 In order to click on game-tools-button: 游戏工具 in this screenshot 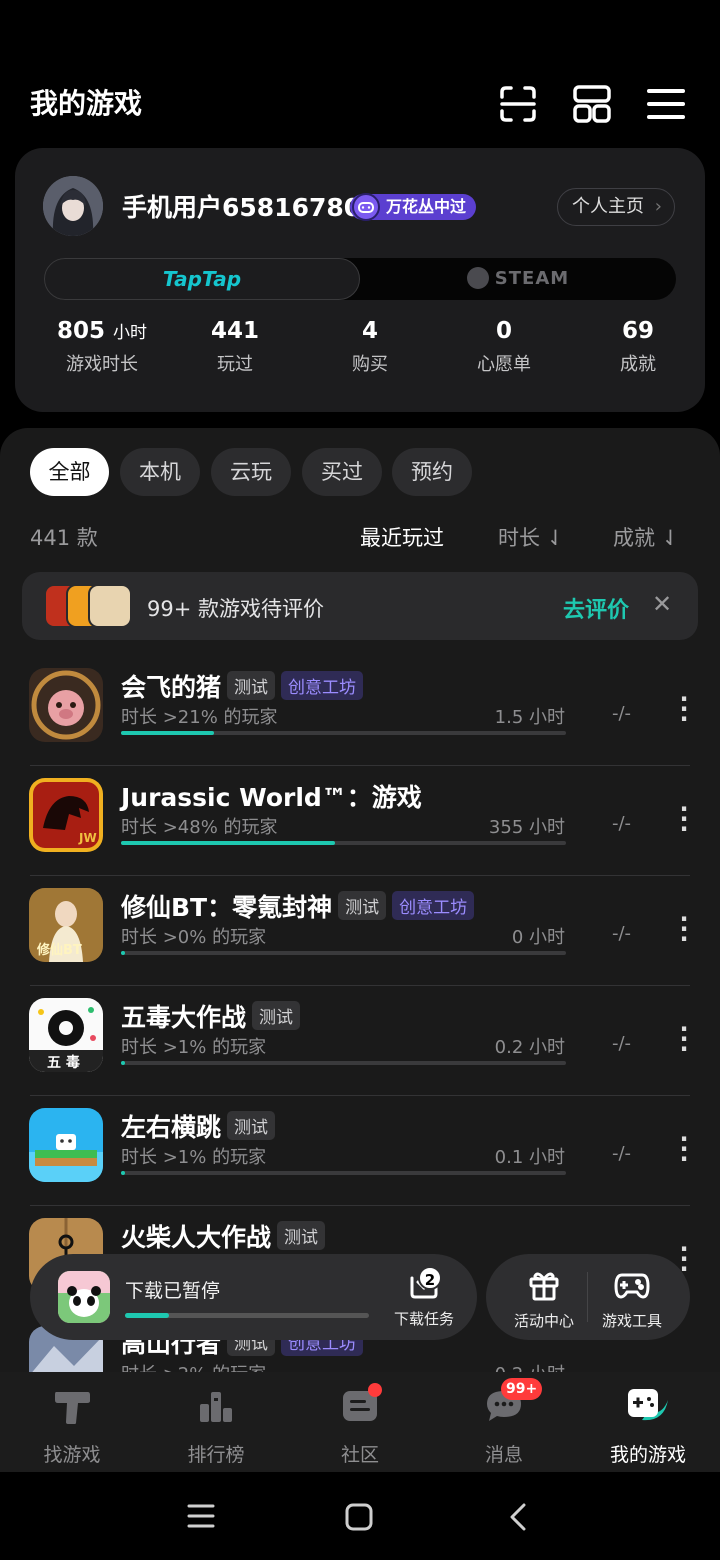, I will do `click(632, 1299)`.